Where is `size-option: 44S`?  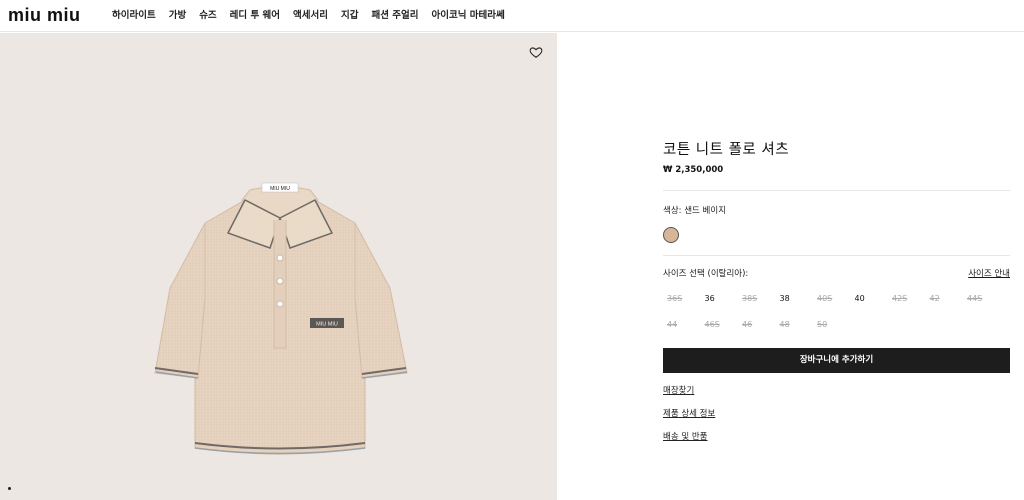 size-option: 44S is located at coordinates (982, 299).